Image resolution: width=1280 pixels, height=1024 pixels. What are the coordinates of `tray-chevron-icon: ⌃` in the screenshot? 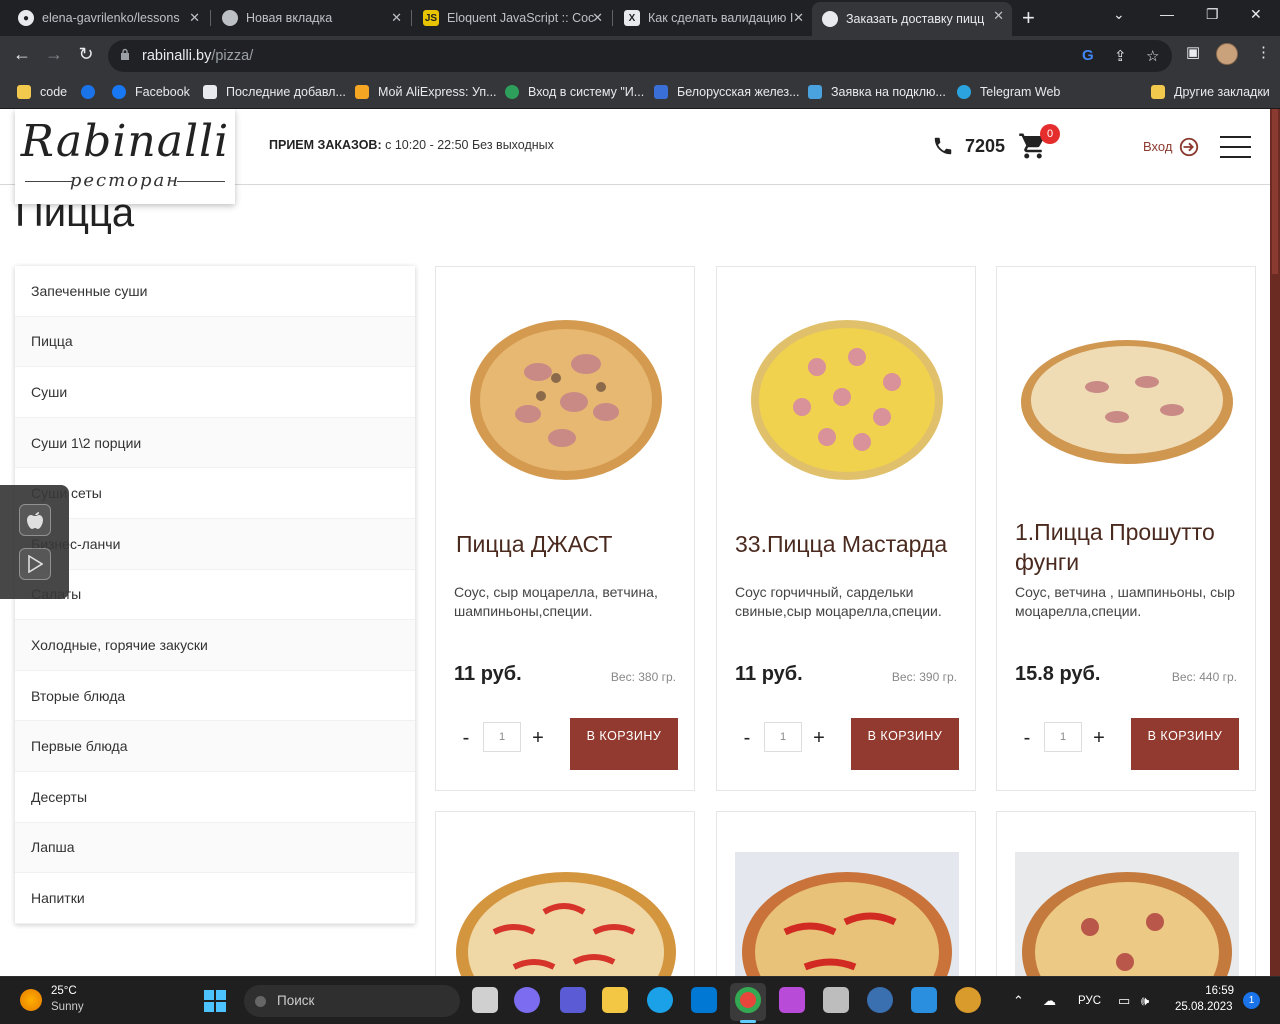 It's located at (1018, 1001).